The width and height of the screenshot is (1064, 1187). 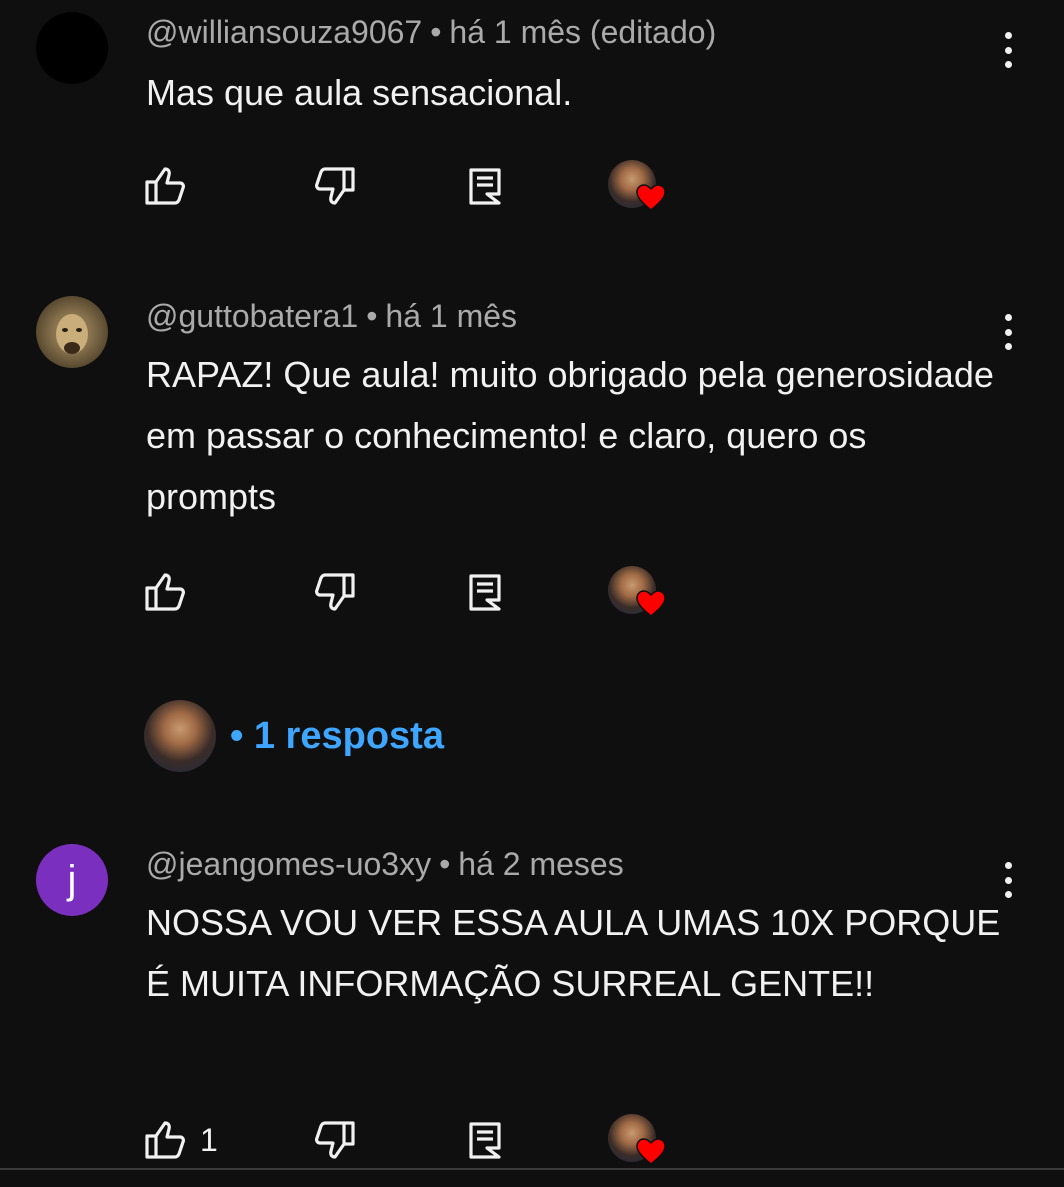 What do you see at coordinates (209, 1139) in the screenshot?
I see `like-count: 1` at bounding box center [209, 1139].